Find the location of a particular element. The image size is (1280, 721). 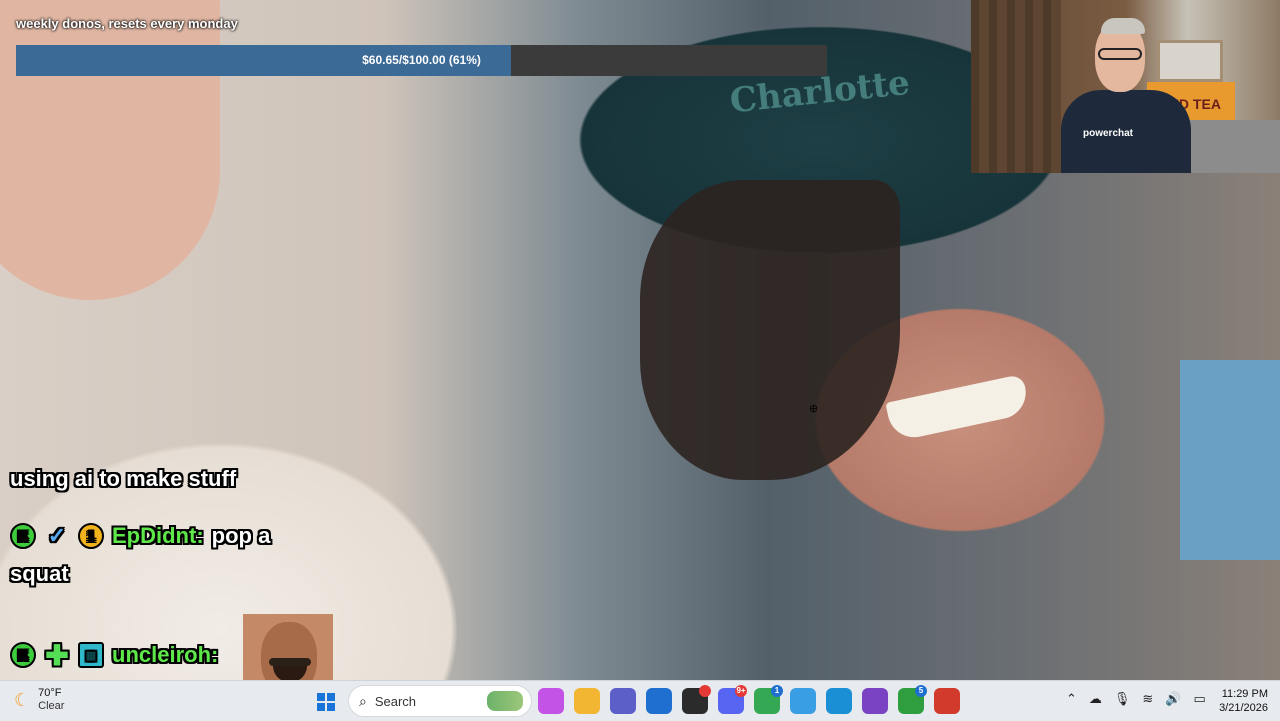

weather-condition: Clear is located at coordinates (51, 706).